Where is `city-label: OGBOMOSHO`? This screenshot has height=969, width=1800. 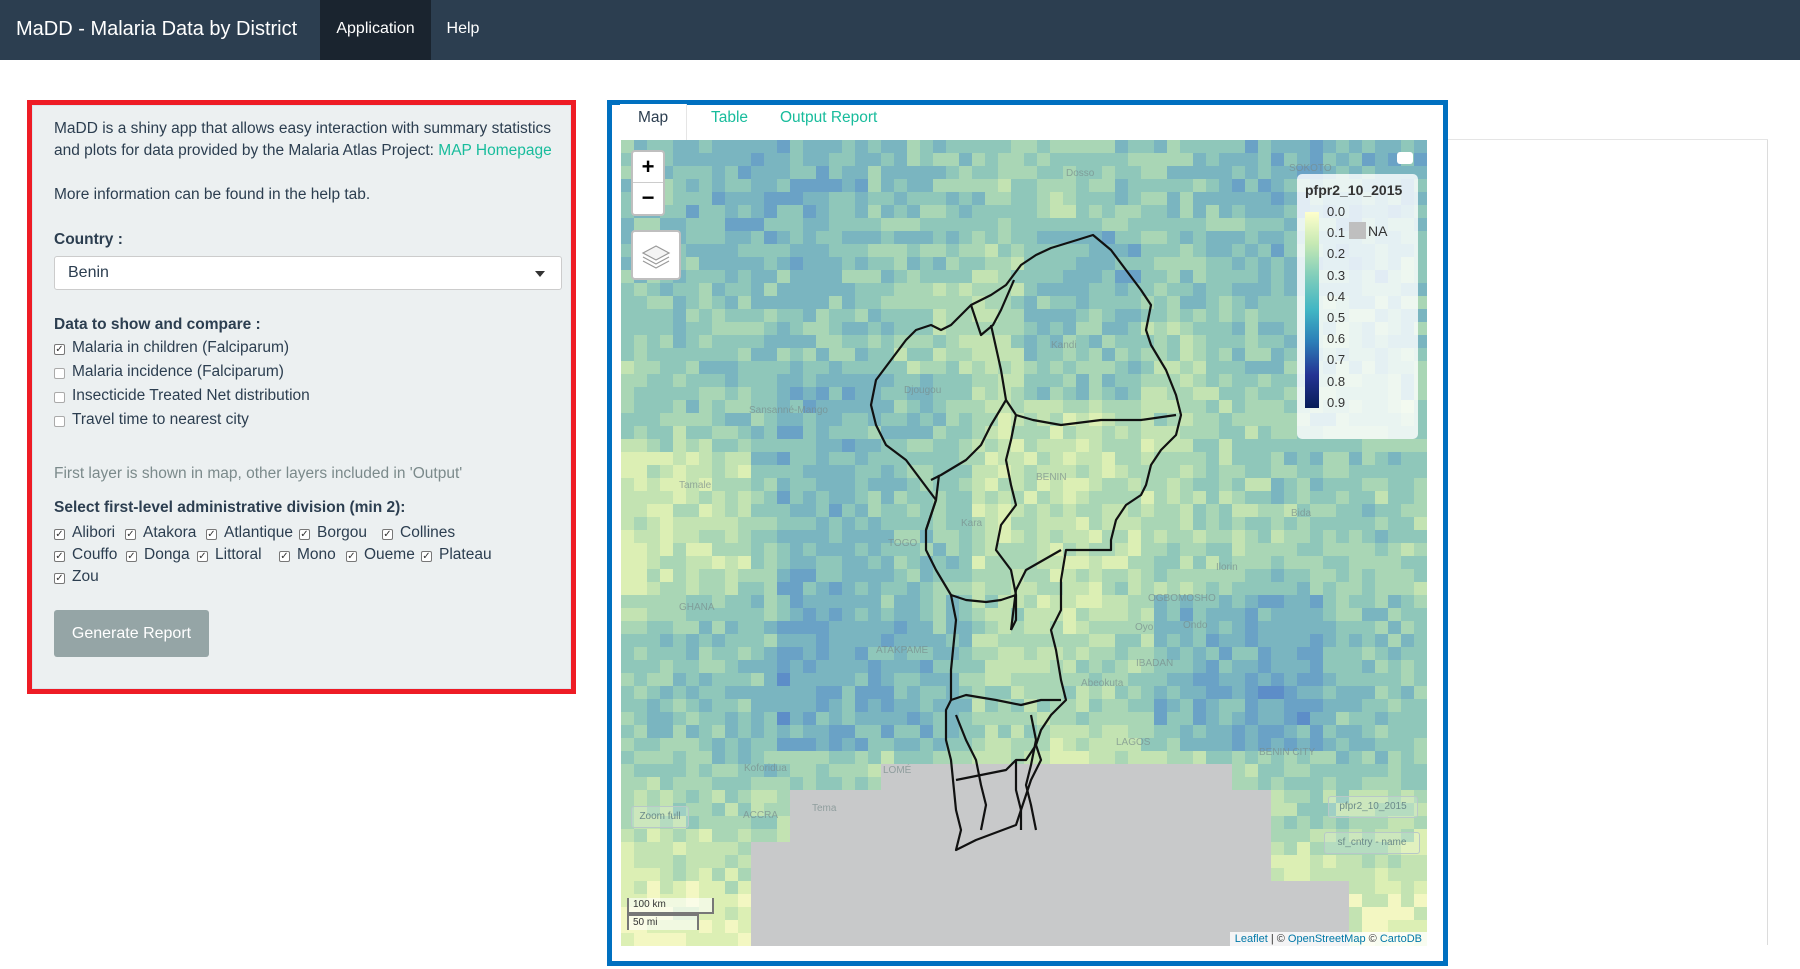
city-label: OGBOMOSHO is located at coordinates (1182, 598).